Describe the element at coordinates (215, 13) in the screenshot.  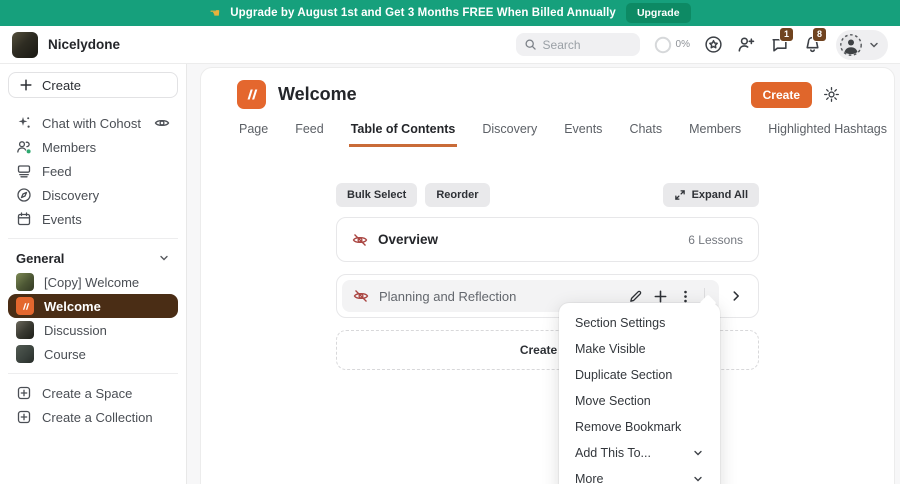
I see `pointing-hand-icon: ☚` at that location.